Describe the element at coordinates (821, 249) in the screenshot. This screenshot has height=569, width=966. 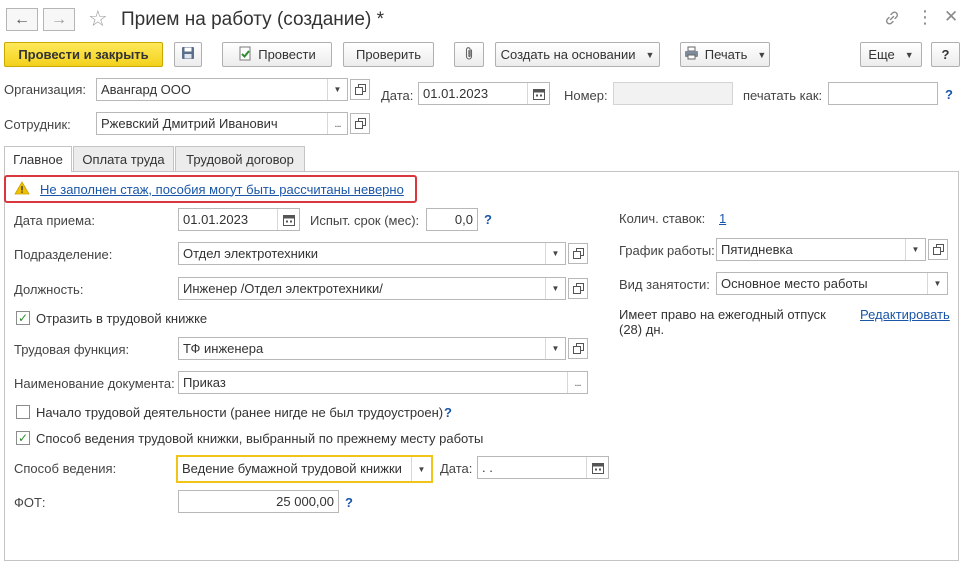
I see `schedule-field: Пятидневка ▼` at that location.